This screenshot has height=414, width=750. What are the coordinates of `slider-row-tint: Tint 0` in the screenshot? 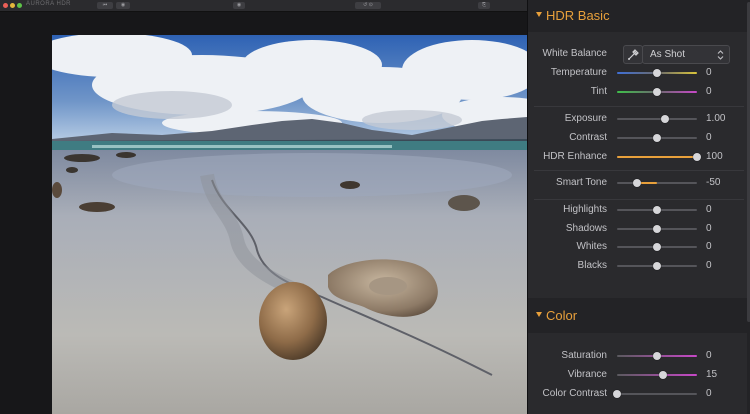 It's located at (637, 92).